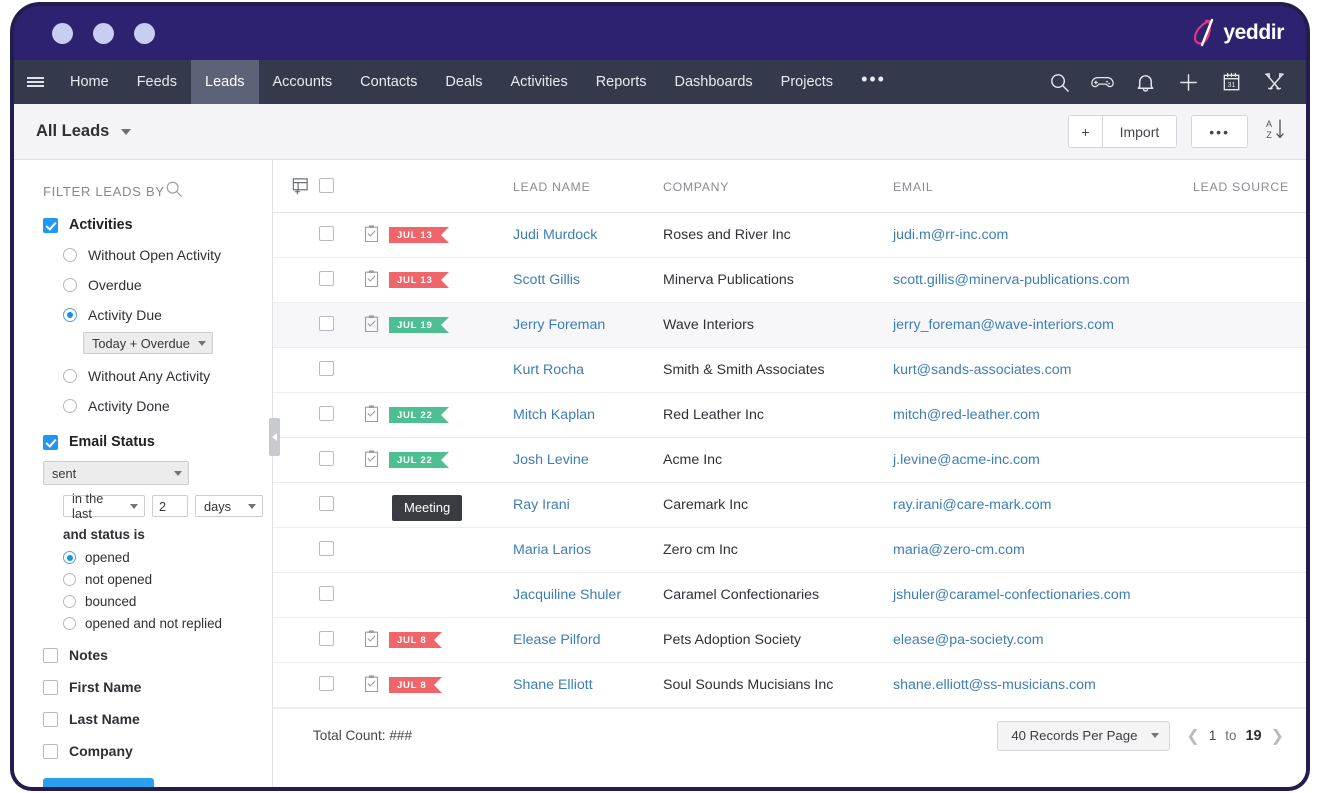 The height and width of the screenshot is (793, 1318). What do you see at coordinates (1043, 460) in the screenshot?
I see `row-email: j.levine@acme-inc.com` at bounding box center [1043, 460].